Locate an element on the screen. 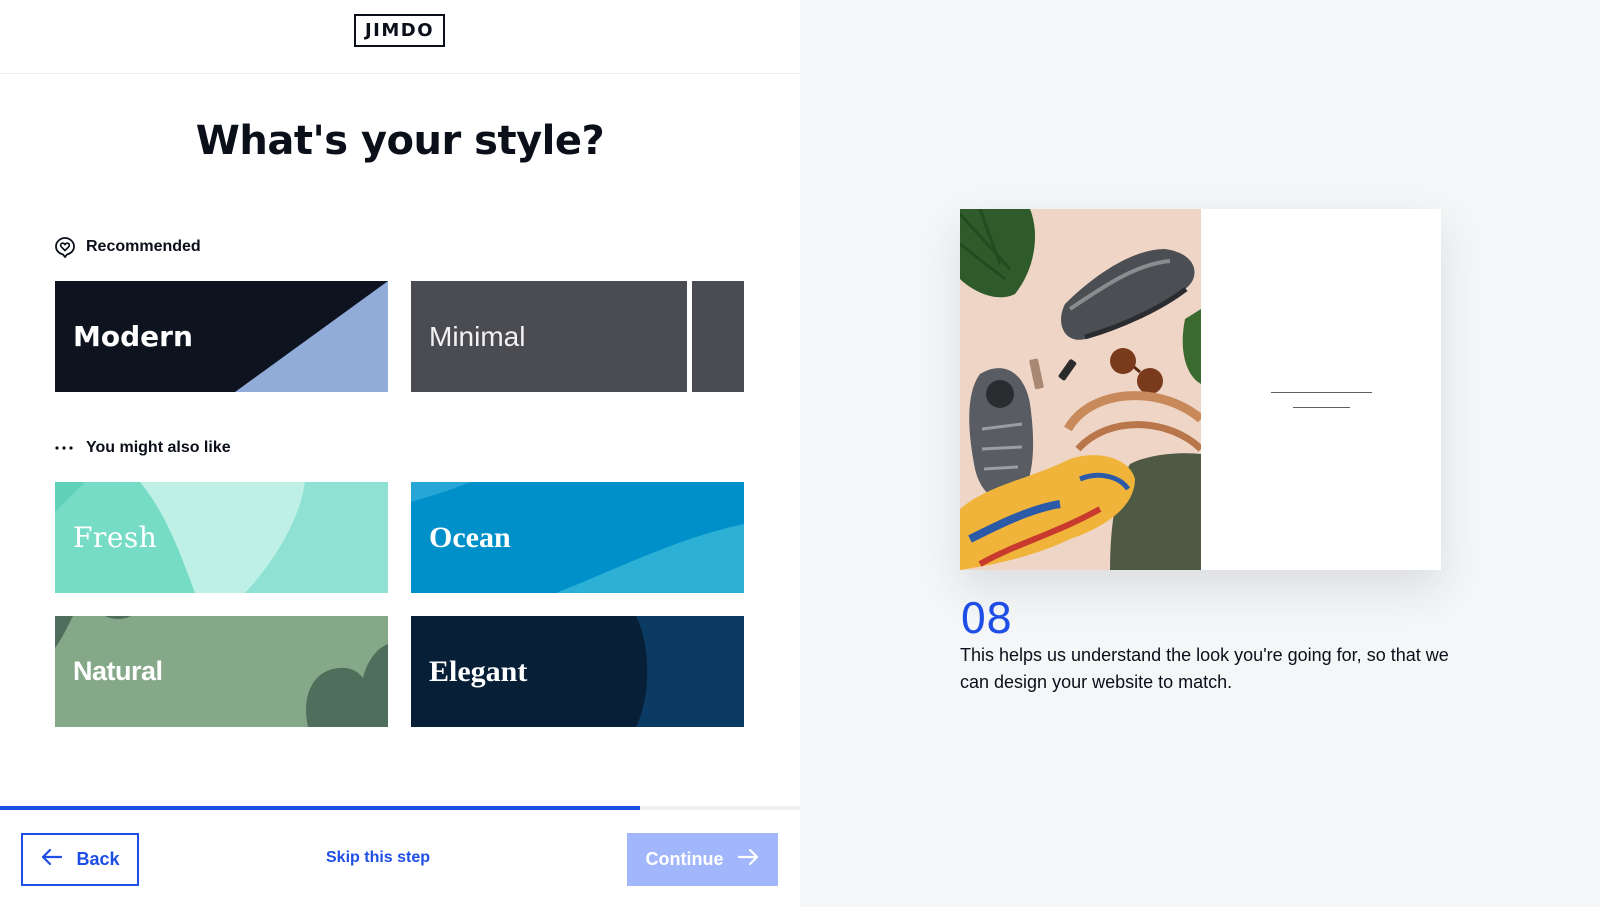 This screenshot has height=907, width=1600. header: JIMDO is located at coordinates (400, 37).